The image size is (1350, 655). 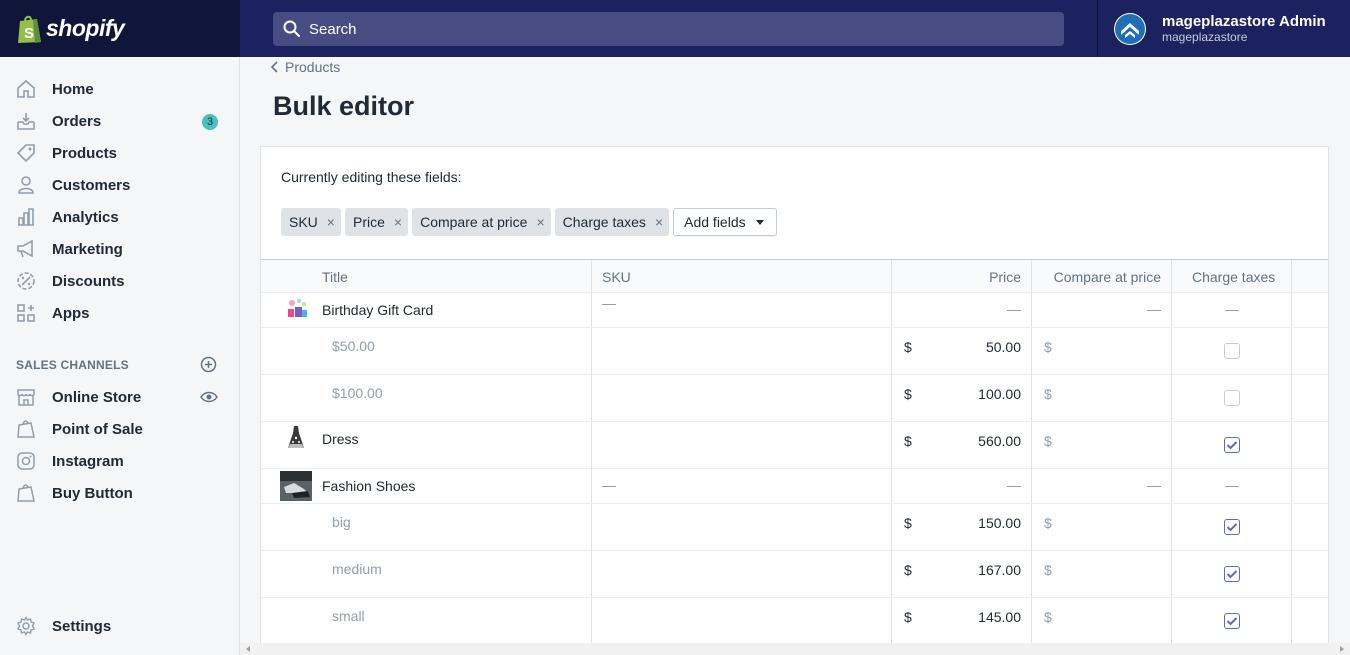 What do you see at coordinates (1342, 649) in the screenshot?
I see `scroll-right-arrow-icon` at bounding box center [1342, 649].